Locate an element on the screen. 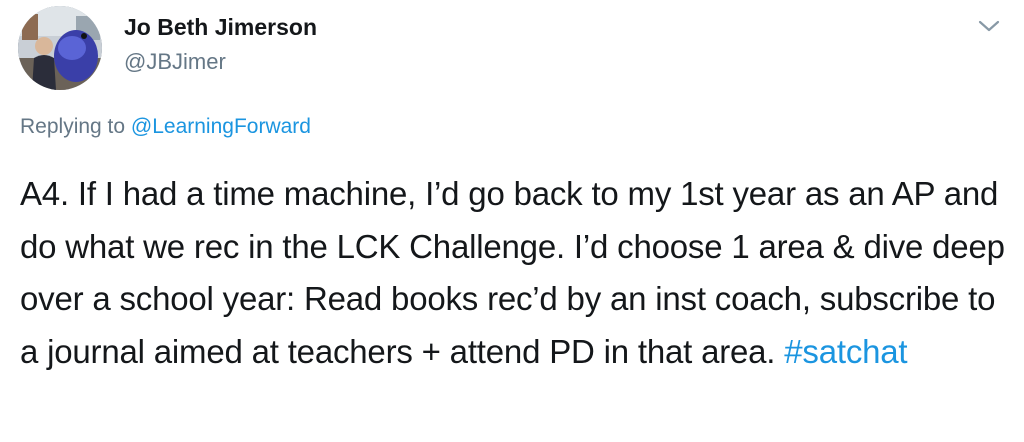  avatar is located at coordinates (60, 48).